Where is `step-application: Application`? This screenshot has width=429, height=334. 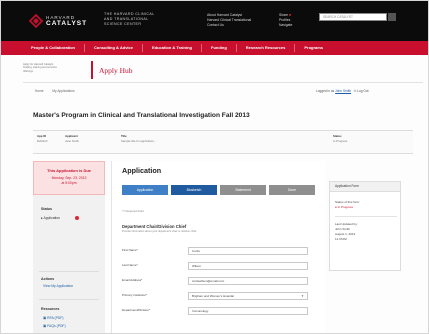
step-application: Application is located at coordinates (145, 190).